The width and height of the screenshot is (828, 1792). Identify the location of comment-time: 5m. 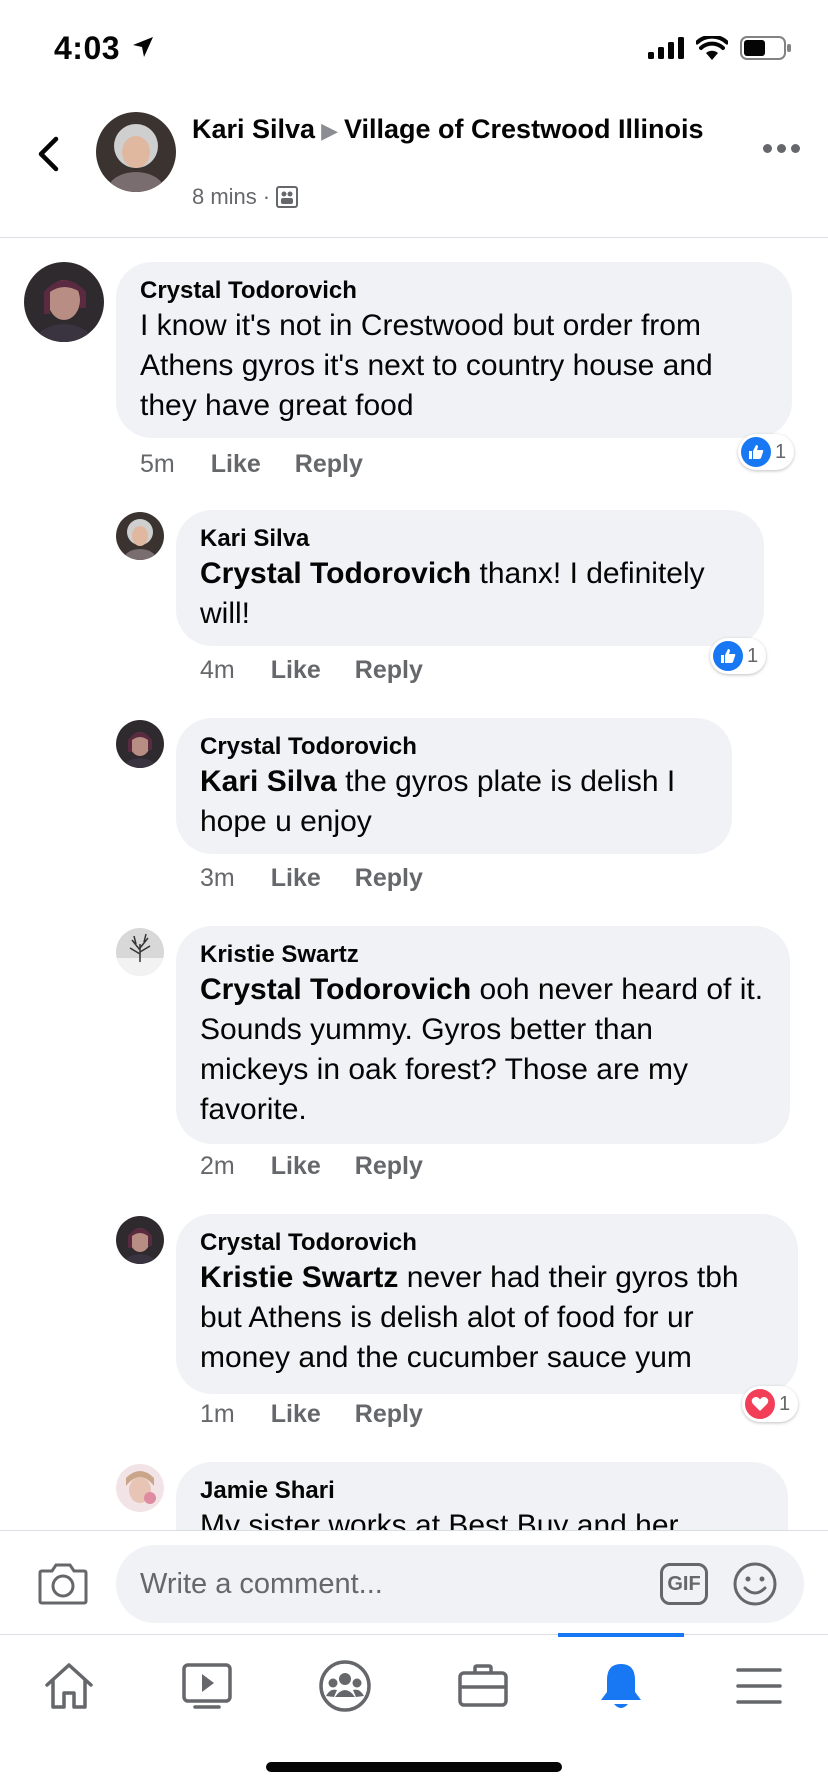
(157, 464).